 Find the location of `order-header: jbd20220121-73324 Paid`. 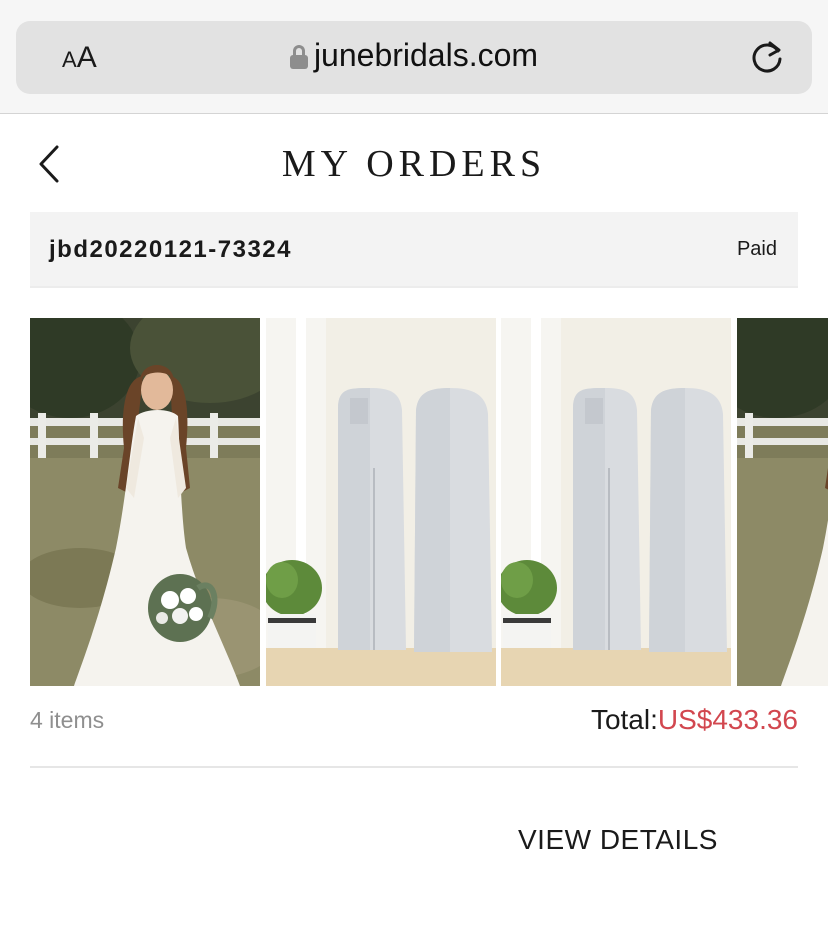

order-header: jbd20220121-73324 Paid is located at coordinates (414, 250).